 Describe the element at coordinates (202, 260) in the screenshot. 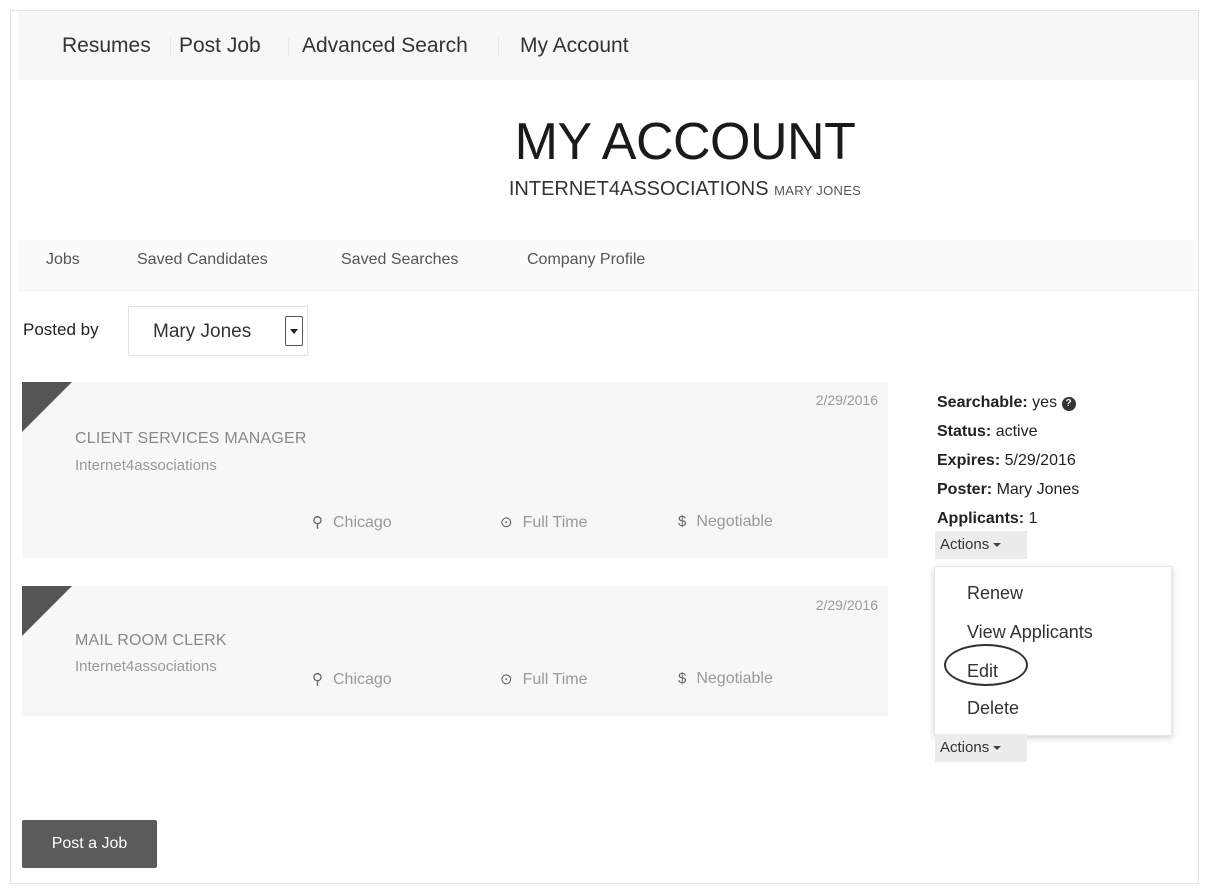

I see `tab-saved-candidates: Saved Candidates` at that location.